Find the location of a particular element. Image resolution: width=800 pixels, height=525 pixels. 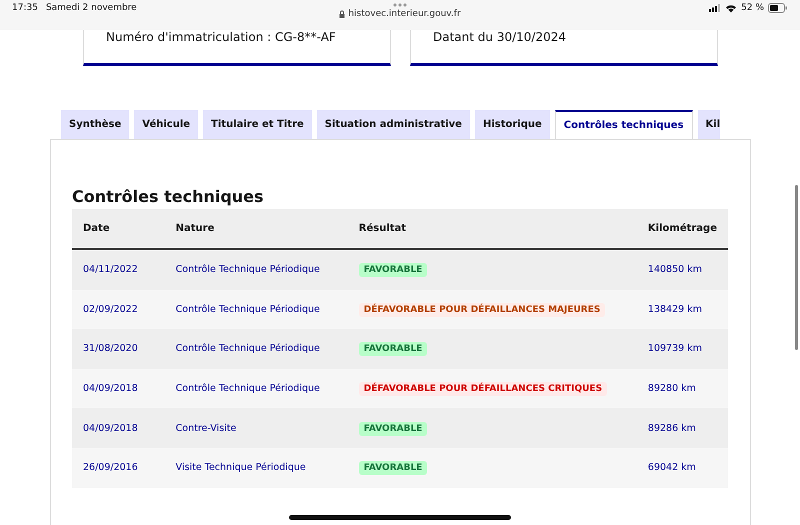

more-icon is located at coordinates (400, 5).